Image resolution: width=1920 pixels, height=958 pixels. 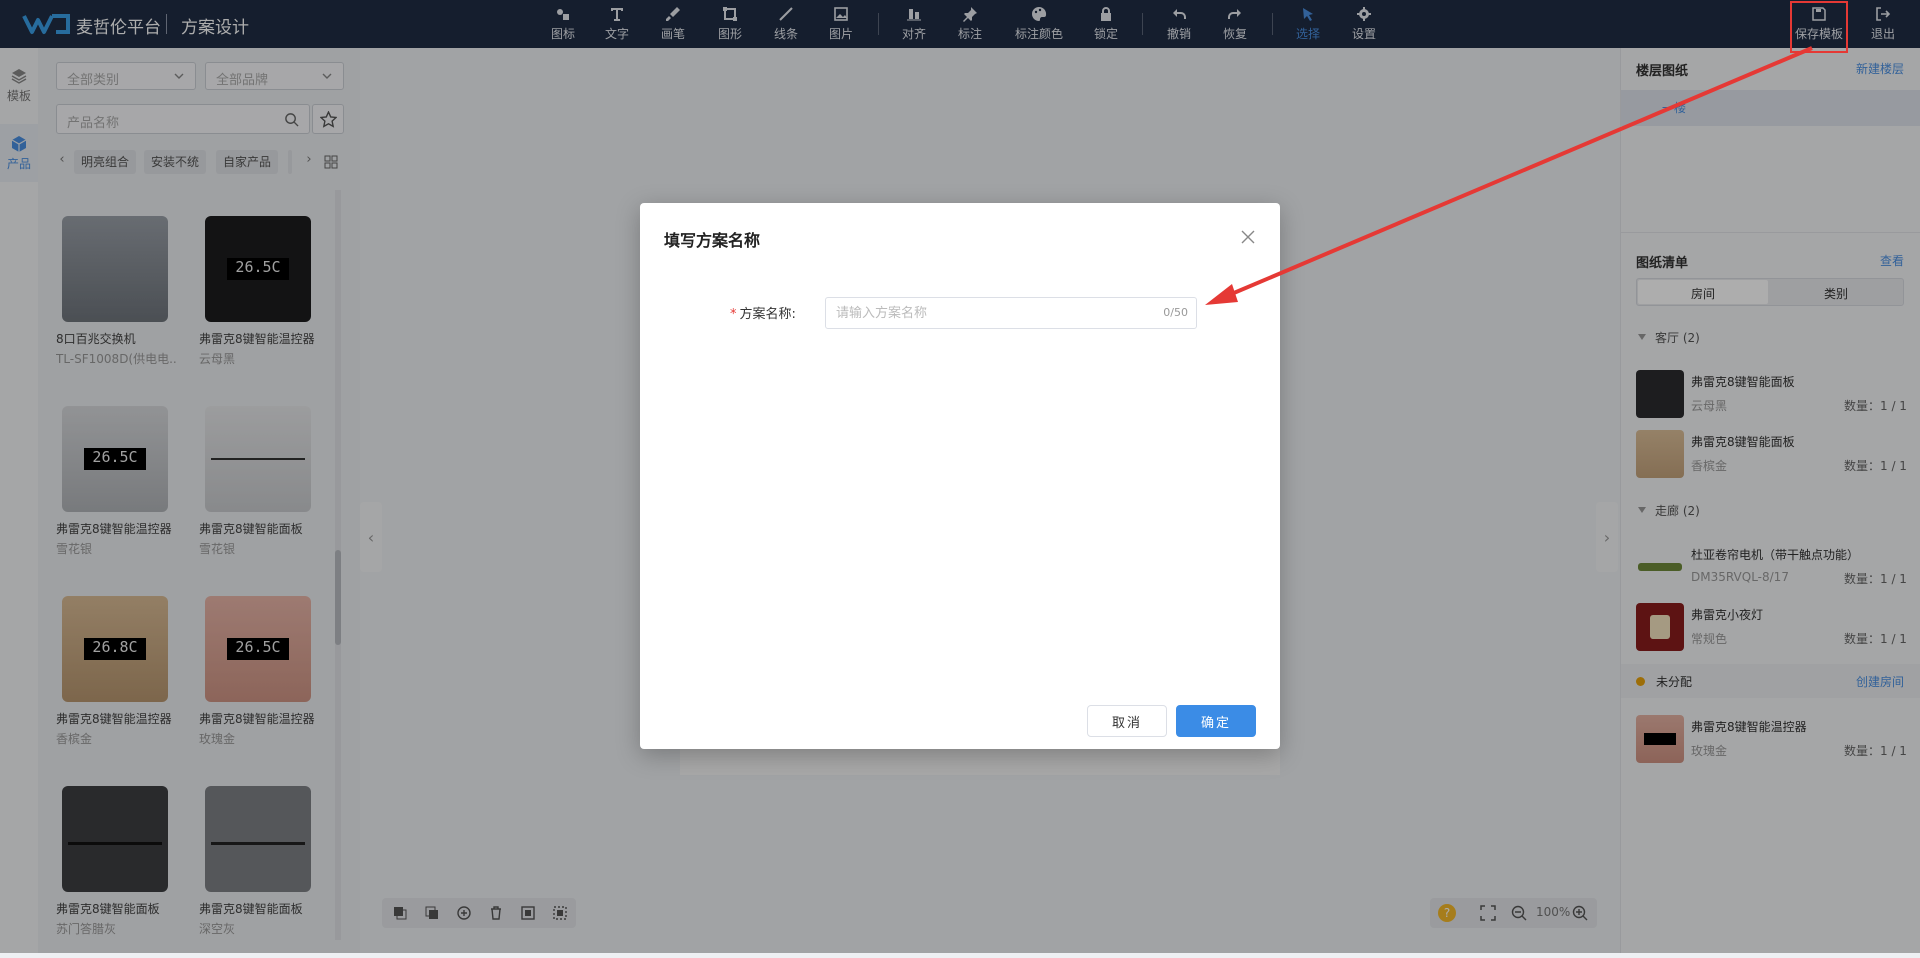 What do you see at coordinates (1248, 237) in the screenshot?
I see `close-icon` at bounding box center [1248, 237].